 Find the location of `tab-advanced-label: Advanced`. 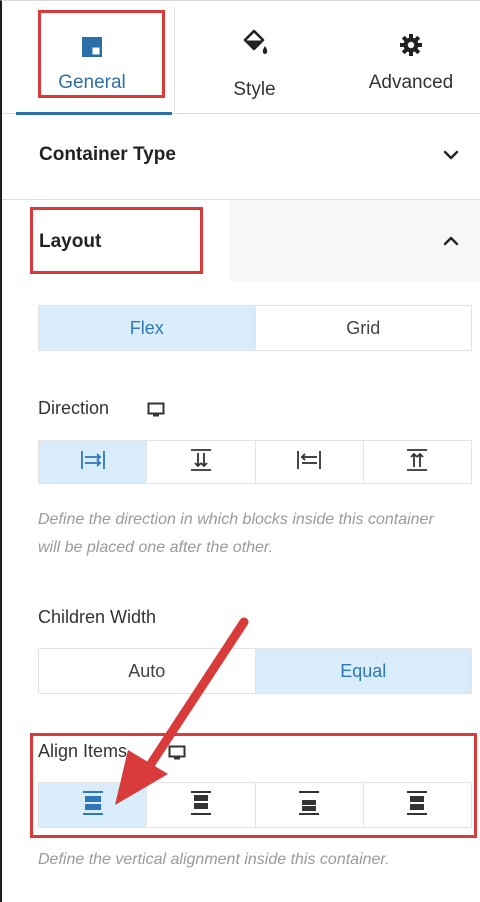

tab-advanced-label: Advanced is located at coordinates (411, 82).